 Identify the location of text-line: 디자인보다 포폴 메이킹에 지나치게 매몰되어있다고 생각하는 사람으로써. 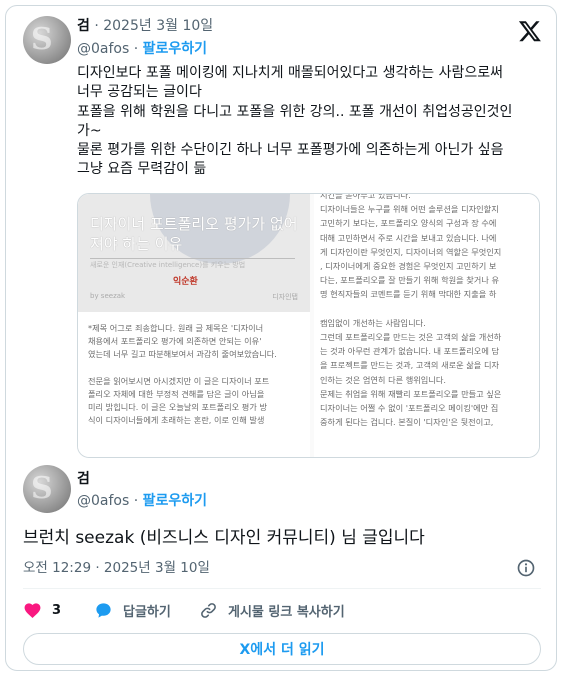
(290, 73).